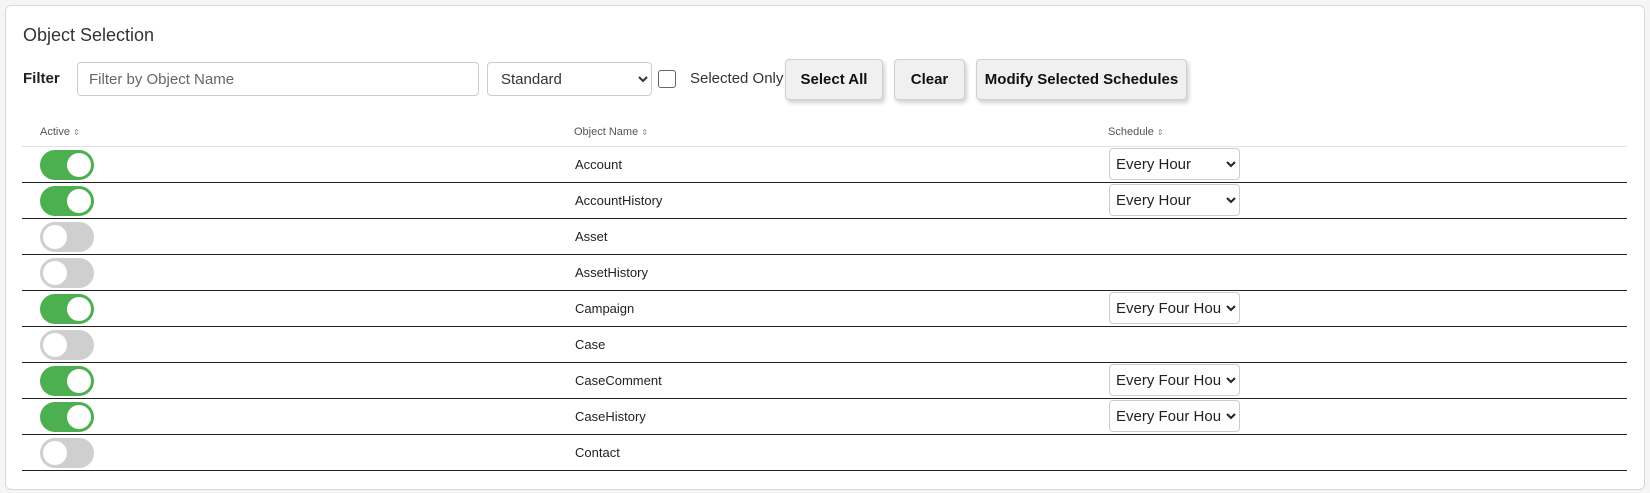  I want to click on table-row: CaseHistory Every Four Hours, so click(824, 417).